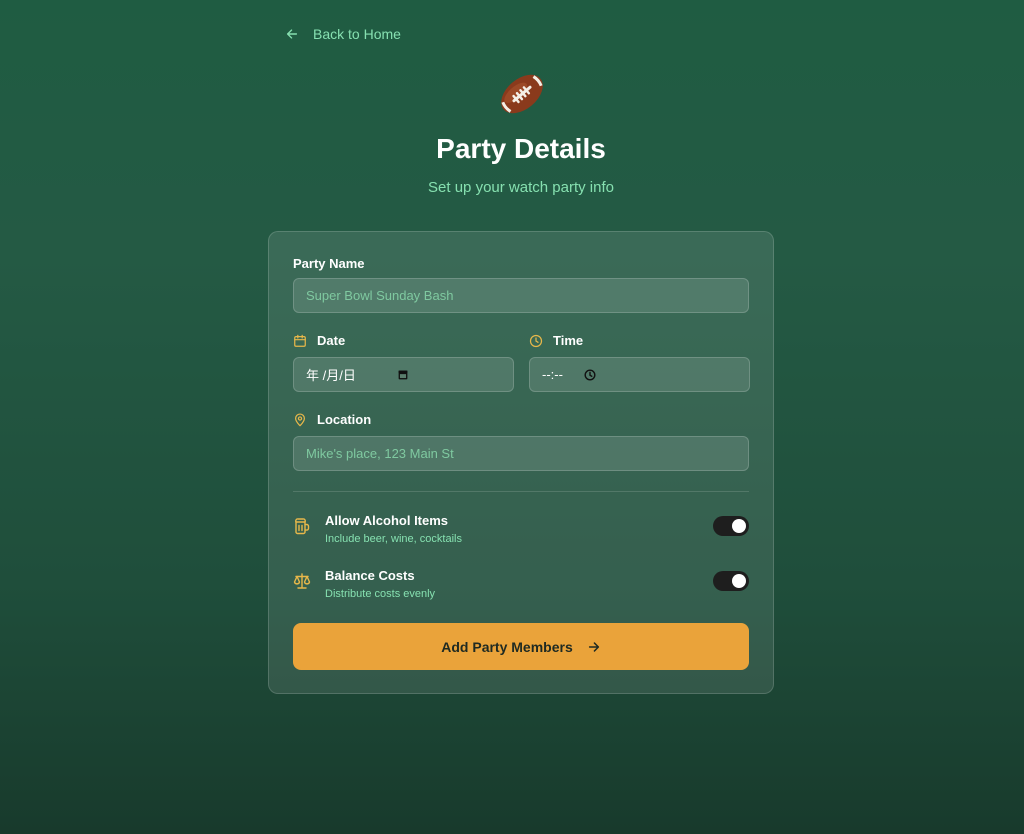 Image resolution: width=1024 pixels, height=834 pixels. I want to click on page-title: Party Details, so click(521, 148).